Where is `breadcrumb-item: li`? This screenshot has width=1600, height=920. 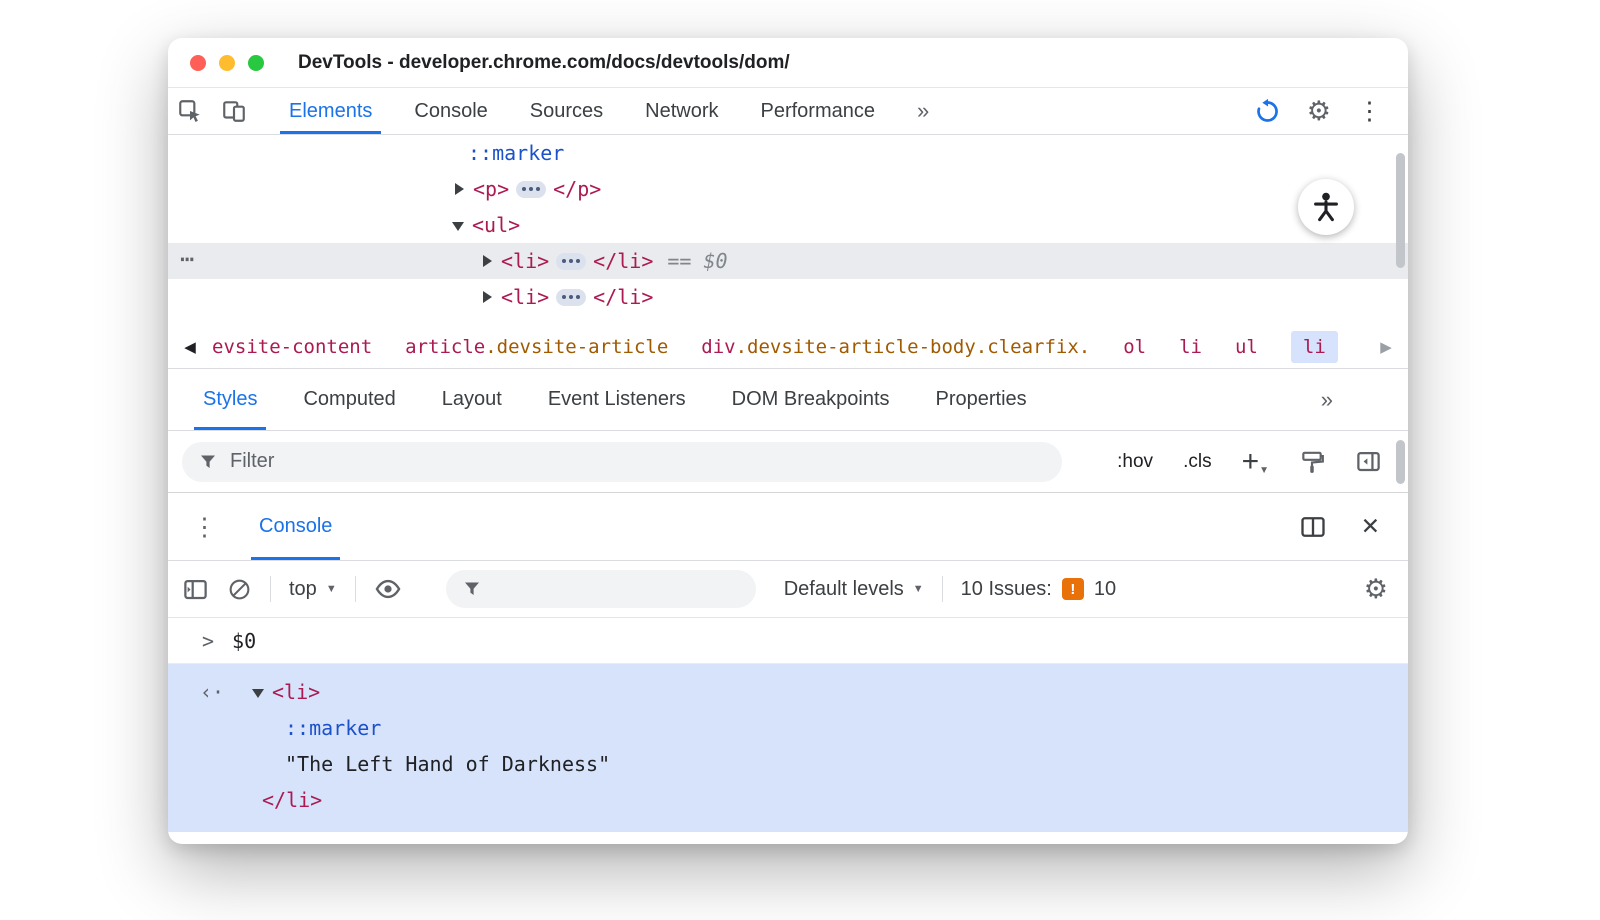
breadcrumb-item: li is located at coordinates (1190, 347).